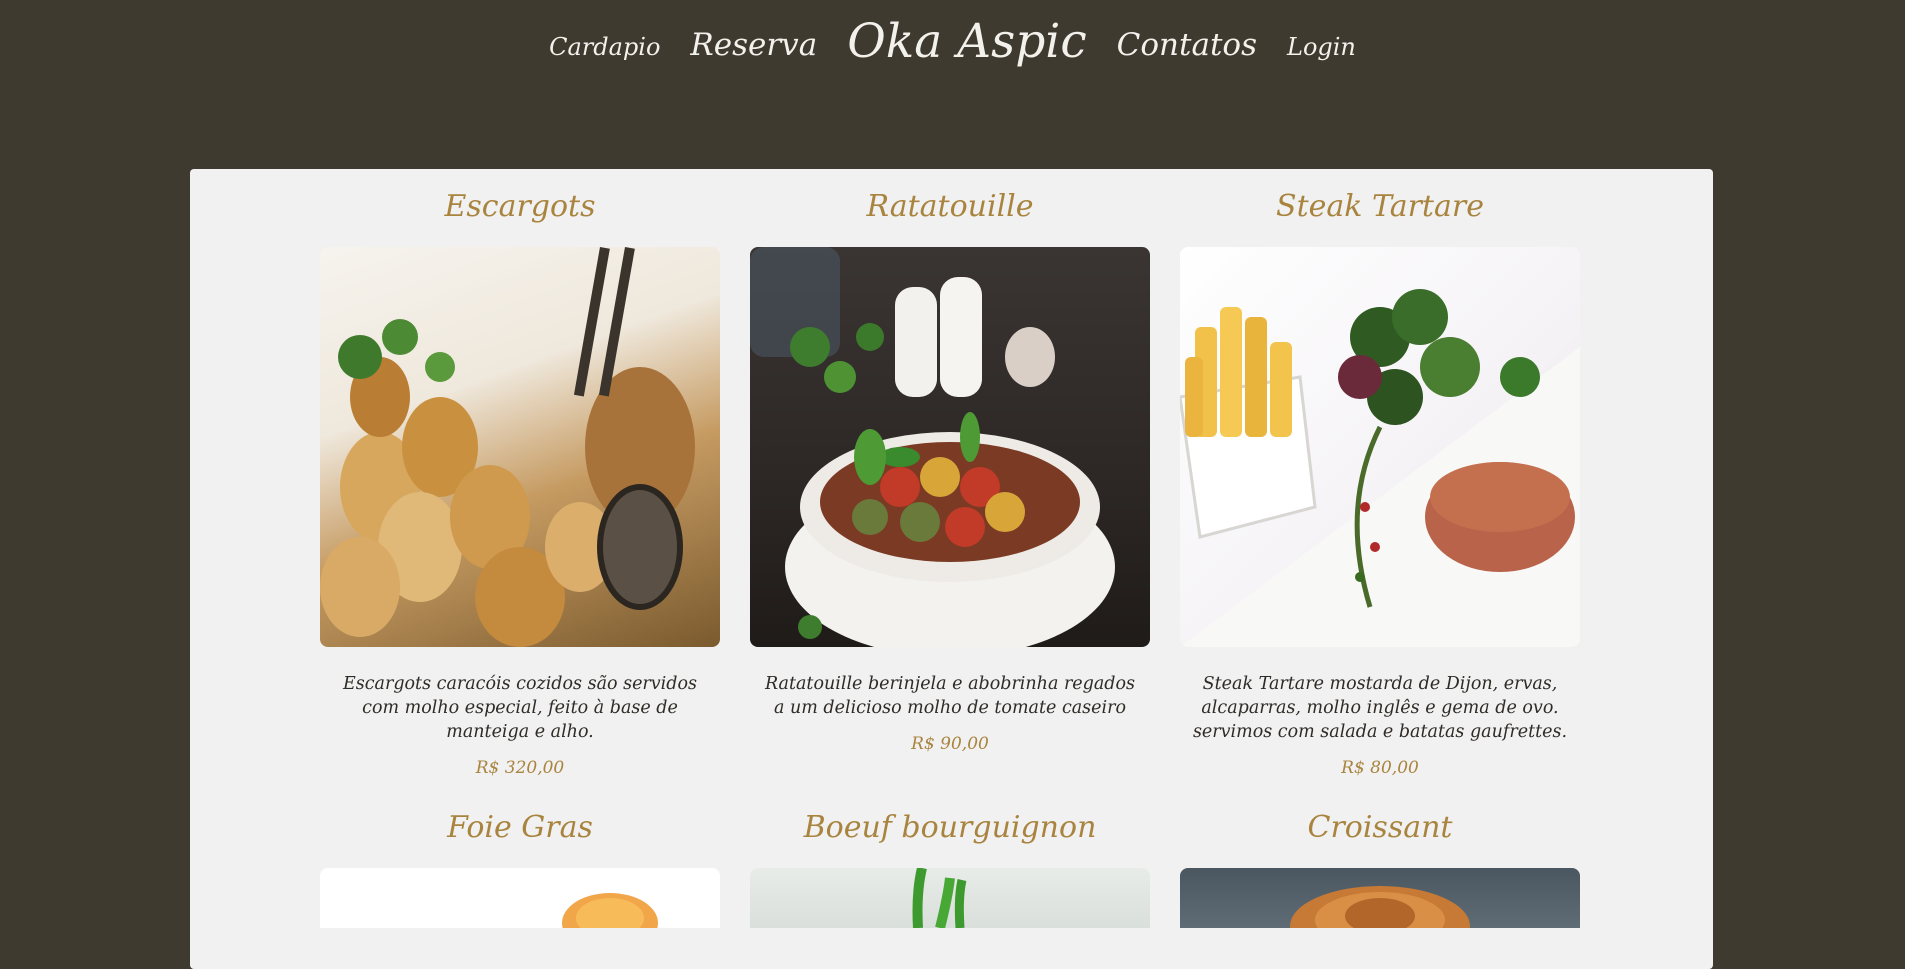 The width and height of the screenshot is (1905, 969). Describe the element at coordinates (753, 45) in the screenshot. I see `nav-reserva: Reserva` at that location.